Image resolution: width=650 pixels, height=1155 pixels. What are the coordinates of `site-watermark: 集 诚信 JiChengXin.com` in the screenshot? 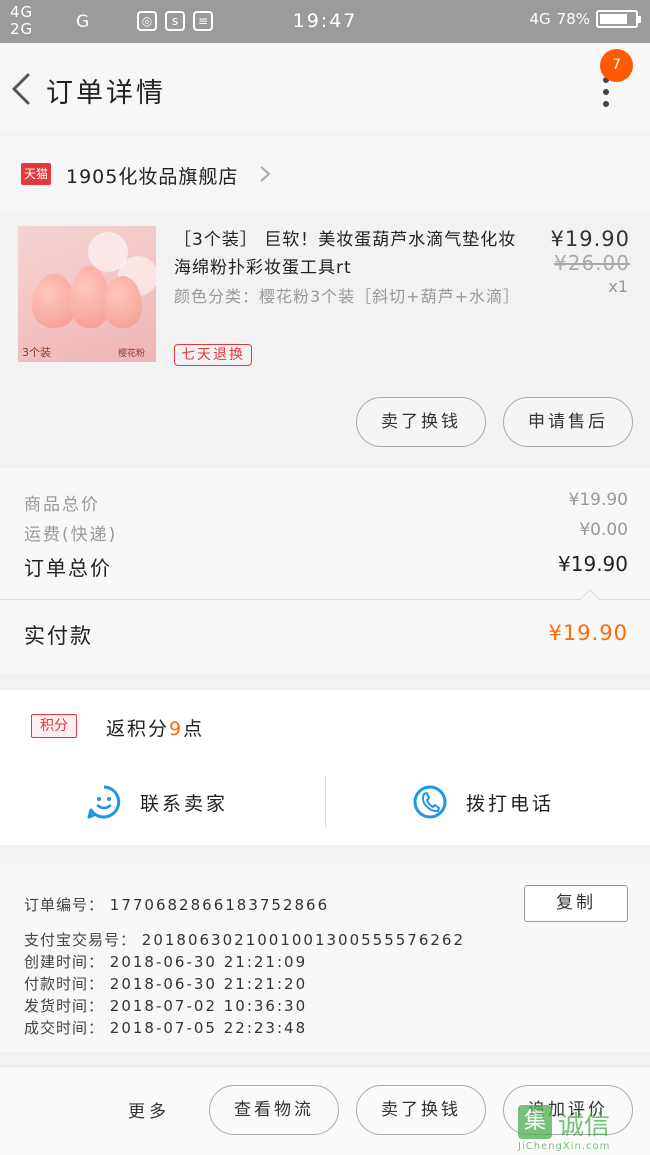 It's located at (583, 1129).